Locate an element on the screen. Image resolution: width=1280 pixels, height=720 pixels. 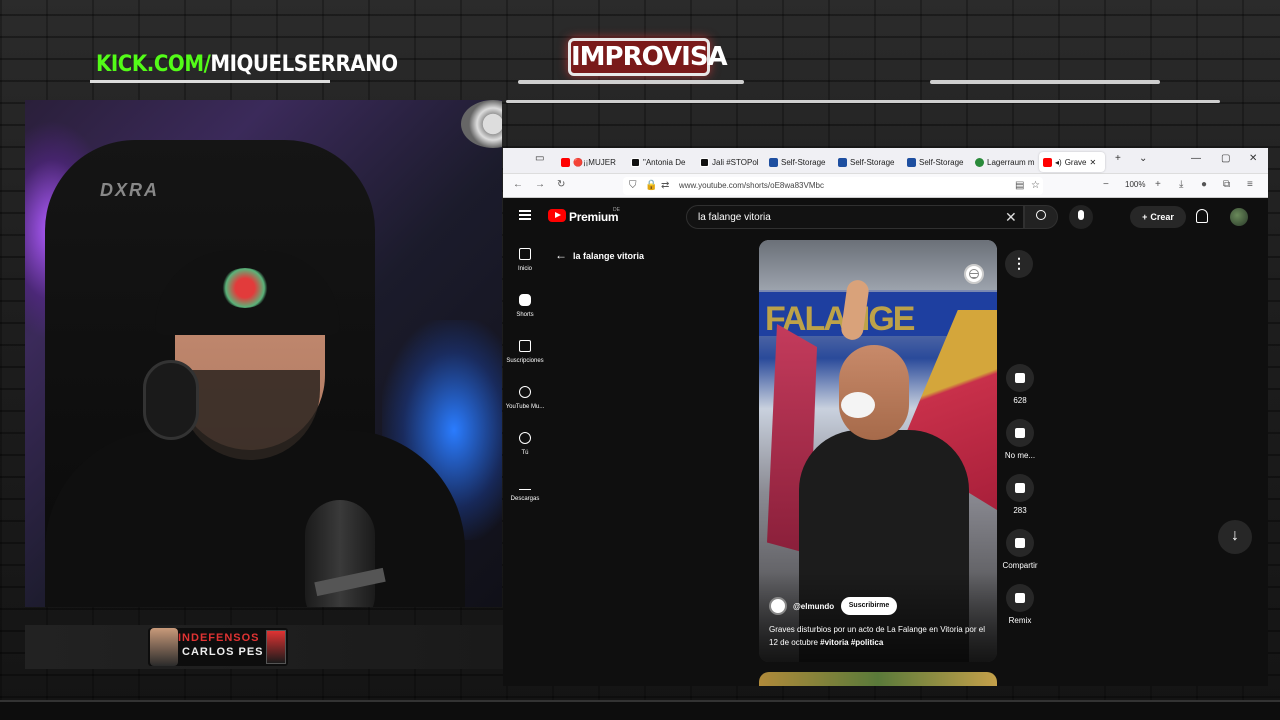
minimize-icon: — is located at coordinates (1196, 158).